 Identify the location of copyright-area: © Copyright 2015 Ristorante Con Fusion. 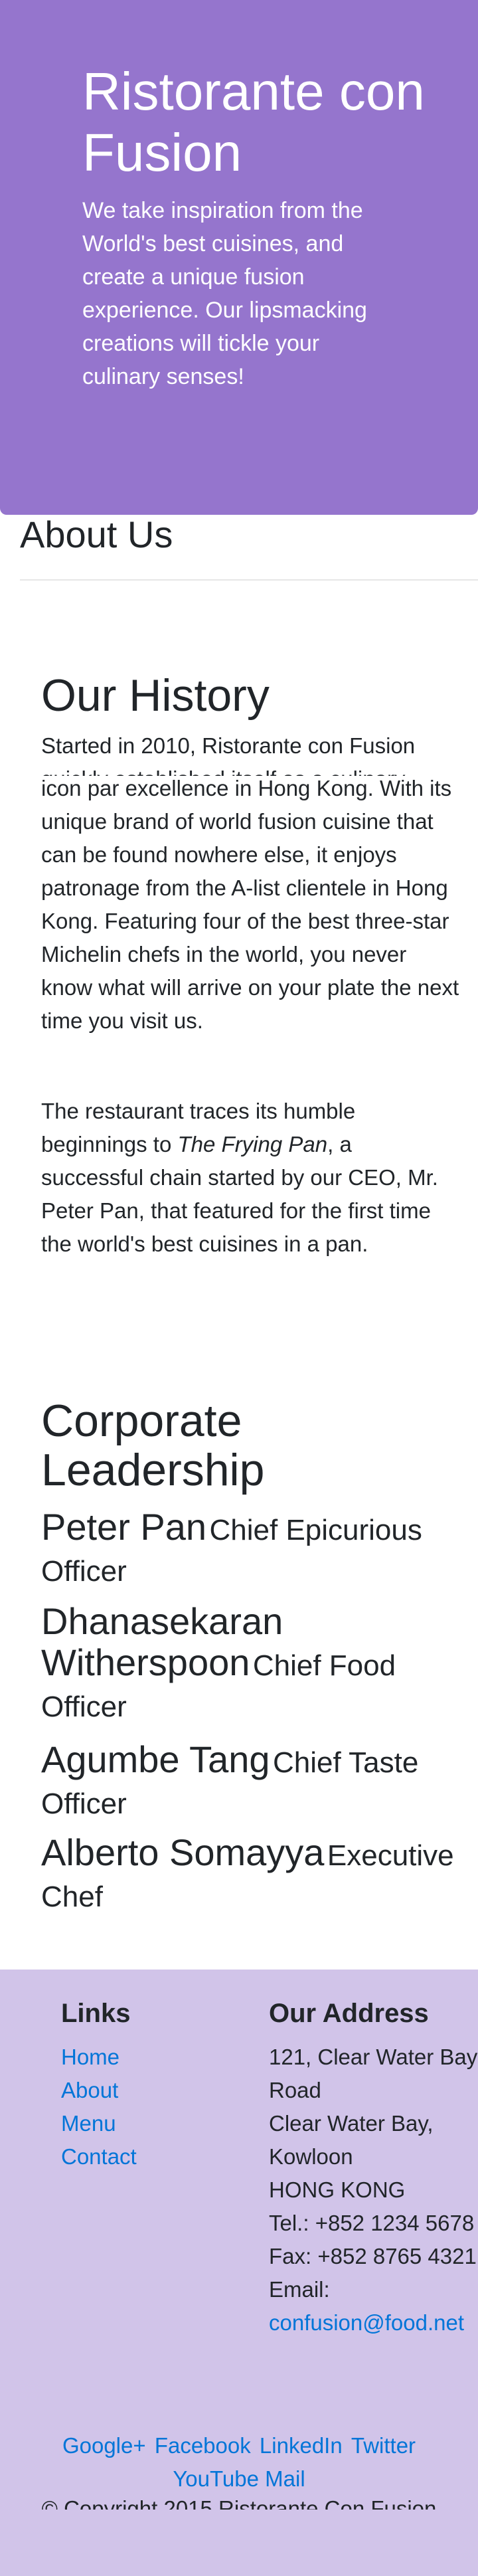
(239, 2504).